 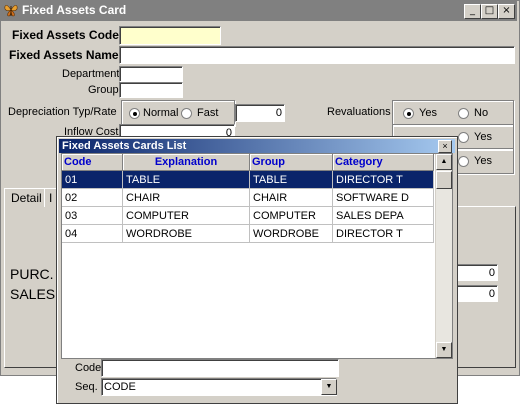 I want to click on cell-category: SOFTWARE D, so click(x=383, y=197).